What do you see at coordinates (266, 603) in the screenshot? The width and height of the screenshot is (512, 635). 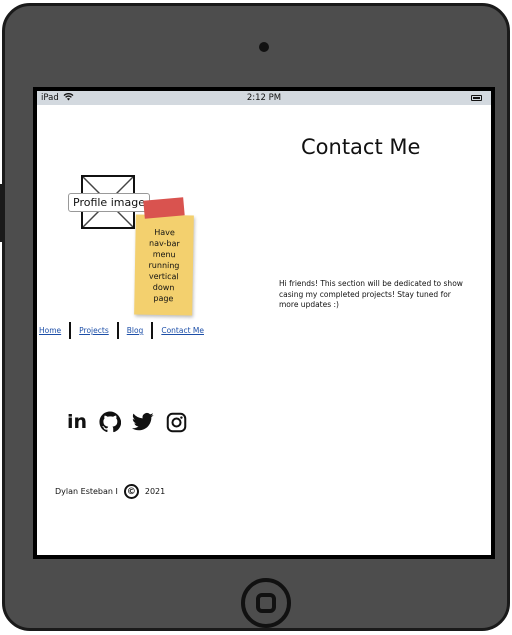 I see `home-button` at bounding box center [266, 603].